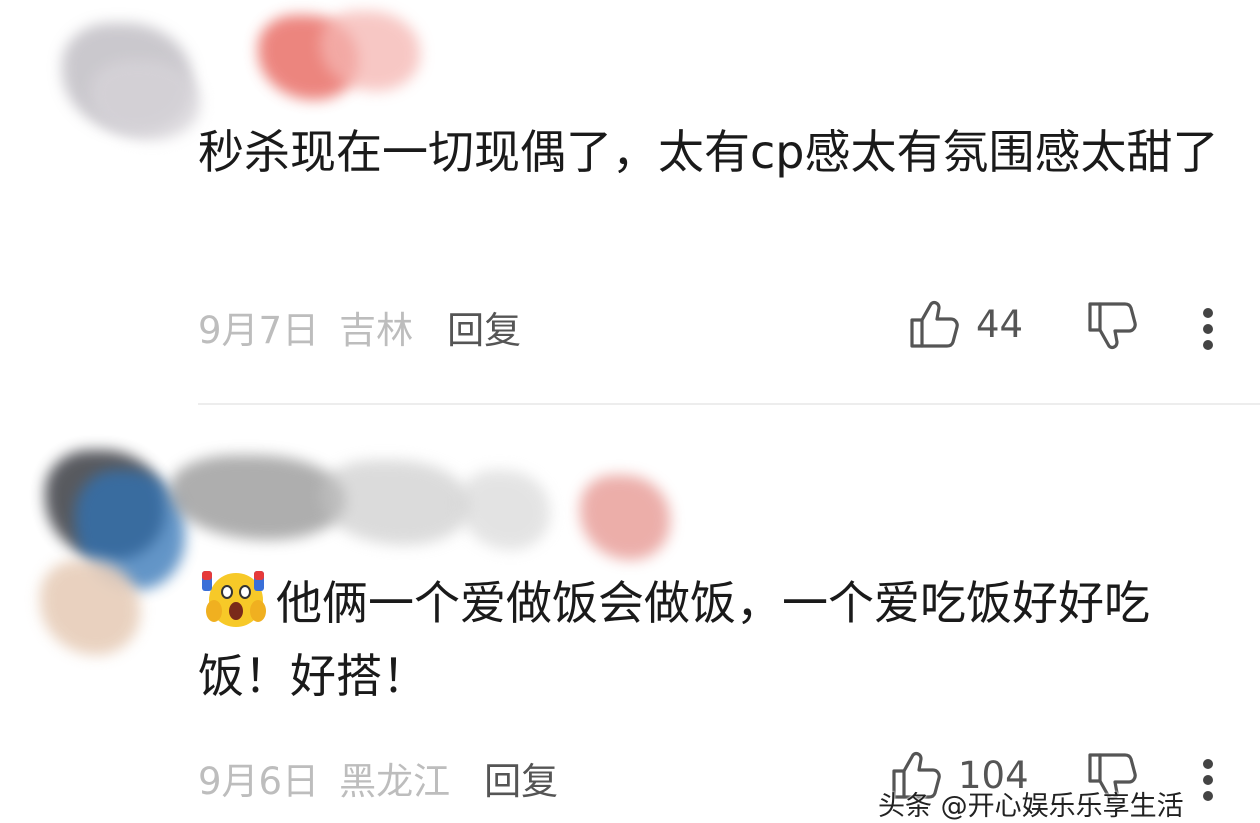 The width and height of the screenshot is (1260, 823). What do you see at coordinates (1000, 324) in the screenshot?
I see `like-count: 44` at bounding box center [1000, 324].